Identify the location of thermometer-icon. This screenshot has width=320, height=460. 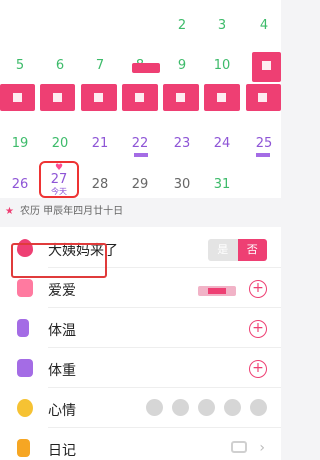
(23, 328).